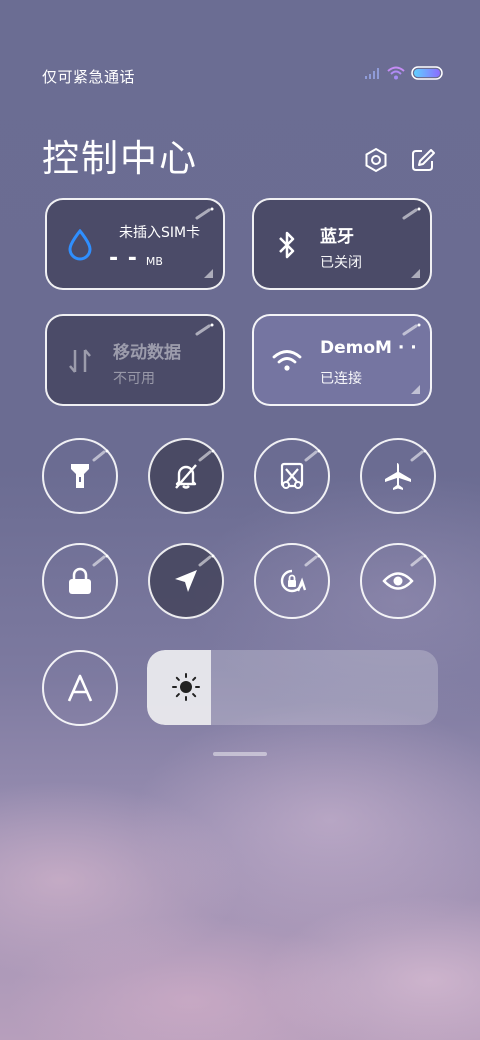 The height and width of the screenshot is (1040, 480). Describe the element at coordinates (287, 361) in the screenshot. I see `wifi-icon` at that location.